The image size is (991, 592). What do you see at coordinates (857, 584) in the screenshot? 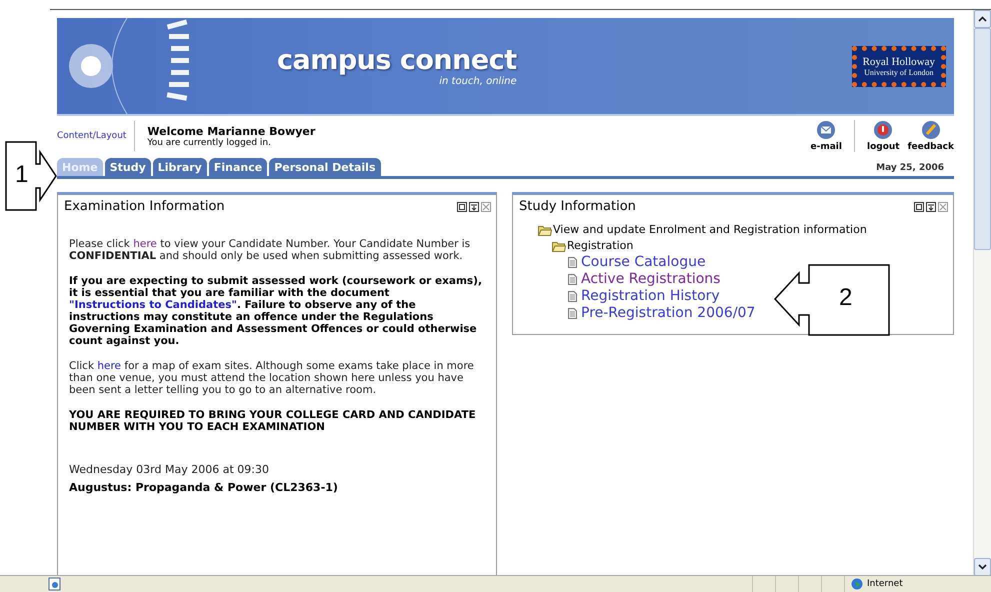
I see `globe-icon` at bounding box center [857, 584].